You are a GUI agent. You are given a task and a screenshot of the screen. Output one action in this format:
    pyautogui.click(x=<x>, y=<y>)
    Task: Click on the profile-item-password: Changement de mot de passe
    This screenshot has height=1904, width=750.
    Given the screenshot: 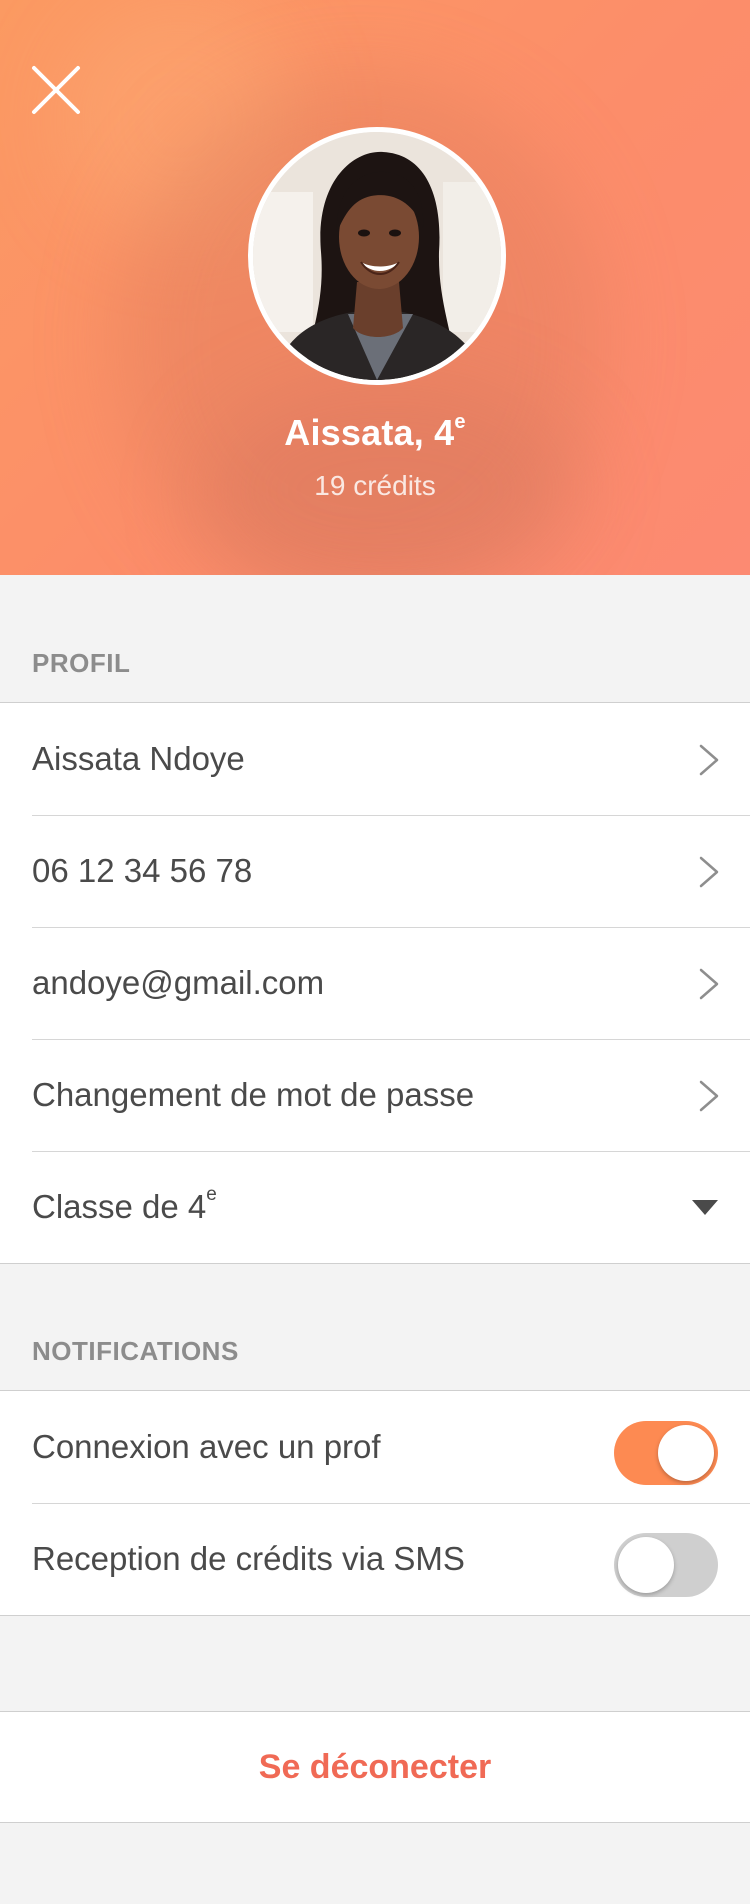 What is the action you would take?
    pyautogui.click(x=375, y=1095)
    